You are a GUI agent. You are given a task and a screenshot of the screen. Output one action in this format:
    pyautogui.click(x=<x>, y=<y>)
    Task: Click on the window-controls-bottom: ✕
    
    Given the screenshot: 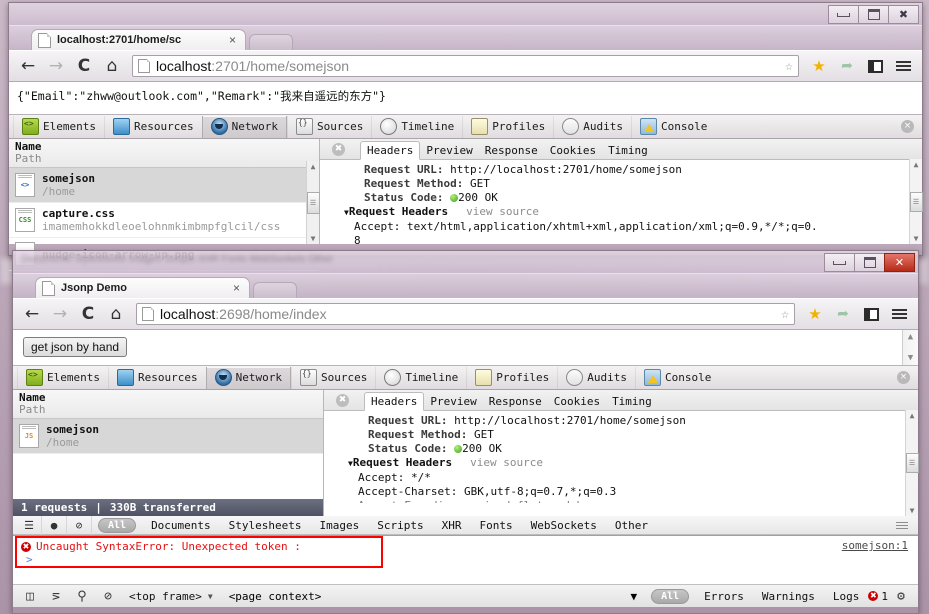 What is the action you would take?
    pyautogui.click(x=869, y=262)
    